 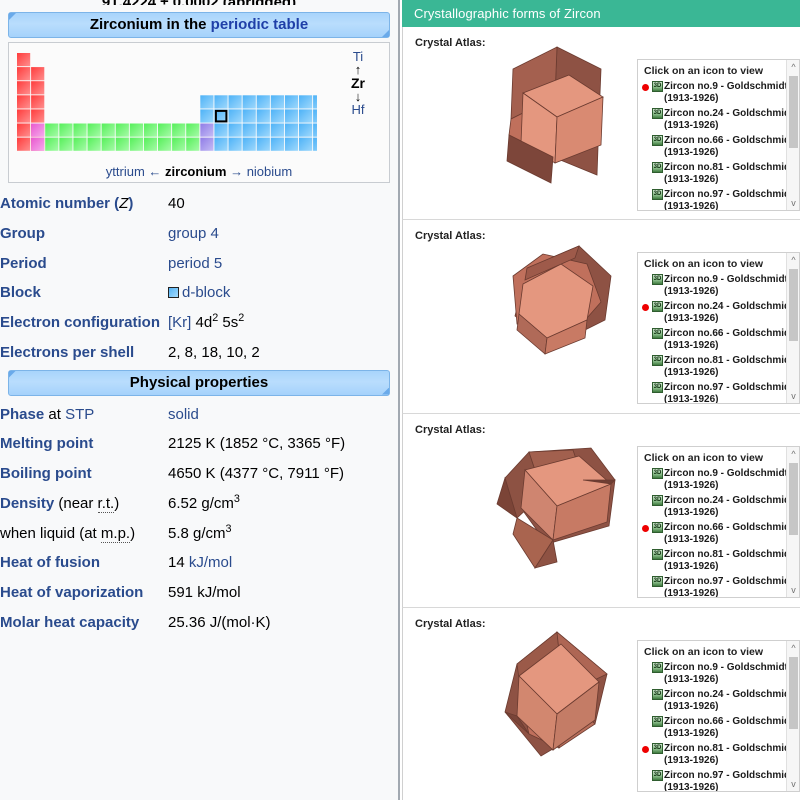 I want to click on property-row: Group group 4, so click(x=199, y=234).